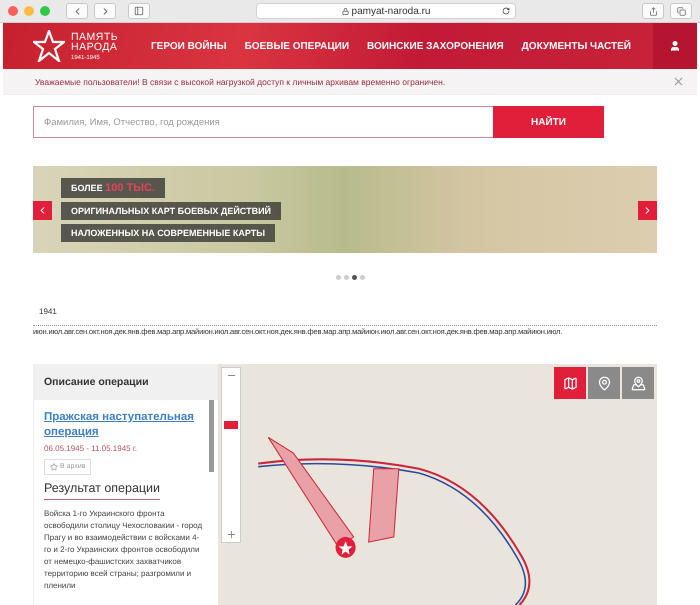 The image size is (700, 605). I want to click on banner-caption: ОРИГИНАЛЬНЫХ КАРТ БОЕВЫХ ДЕЙСТВИЙ, so click(171, 211).